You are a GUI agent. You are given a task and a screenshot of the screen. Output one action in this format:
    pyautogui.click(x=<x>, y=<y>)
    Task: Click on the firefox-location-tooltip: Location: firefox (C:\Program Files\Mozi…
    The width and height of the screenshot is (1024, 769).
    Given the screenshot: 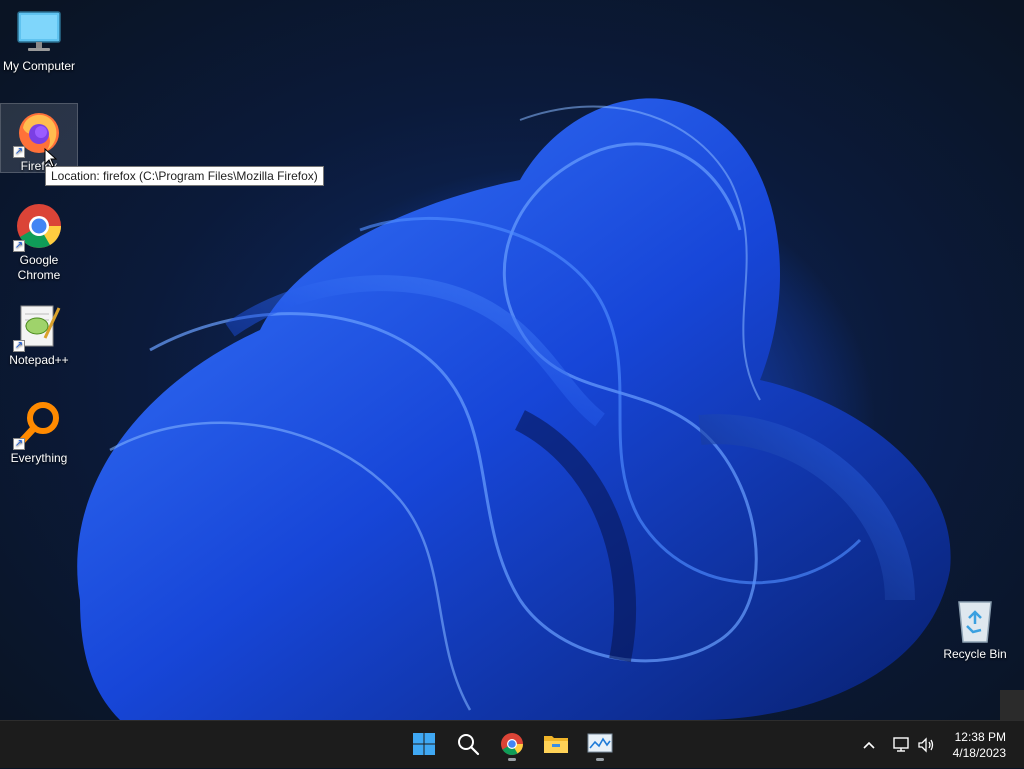 What is the action you would take?
    pyautogui.click(x=184, y=176)
    